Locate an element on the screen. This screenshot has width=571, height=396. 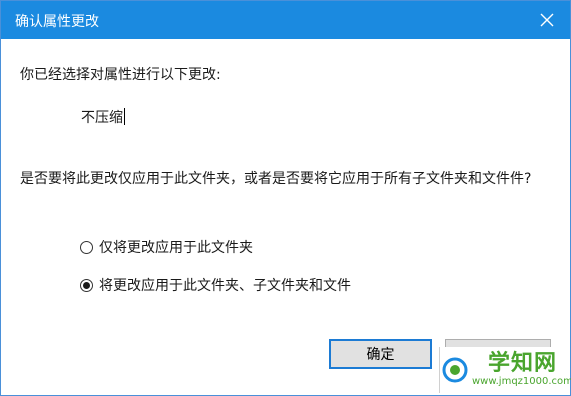
close-icon is located at coordinates (547, 20).